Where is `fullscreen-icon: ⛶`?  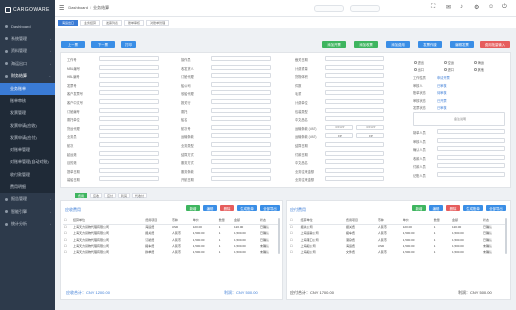
fullscreen-icon: ⛶ is located at coordinates (433, 7).